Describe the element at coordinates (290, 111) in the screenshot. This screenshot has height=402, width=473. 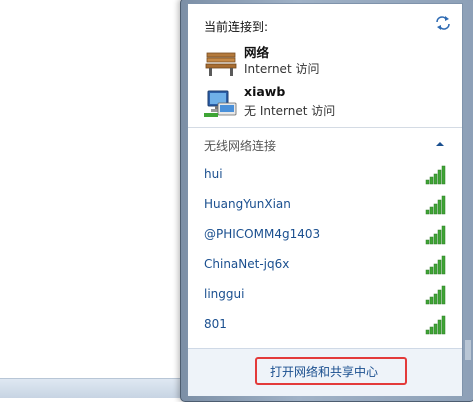
I see `connection-status: 无 Internet 访问` at that location.